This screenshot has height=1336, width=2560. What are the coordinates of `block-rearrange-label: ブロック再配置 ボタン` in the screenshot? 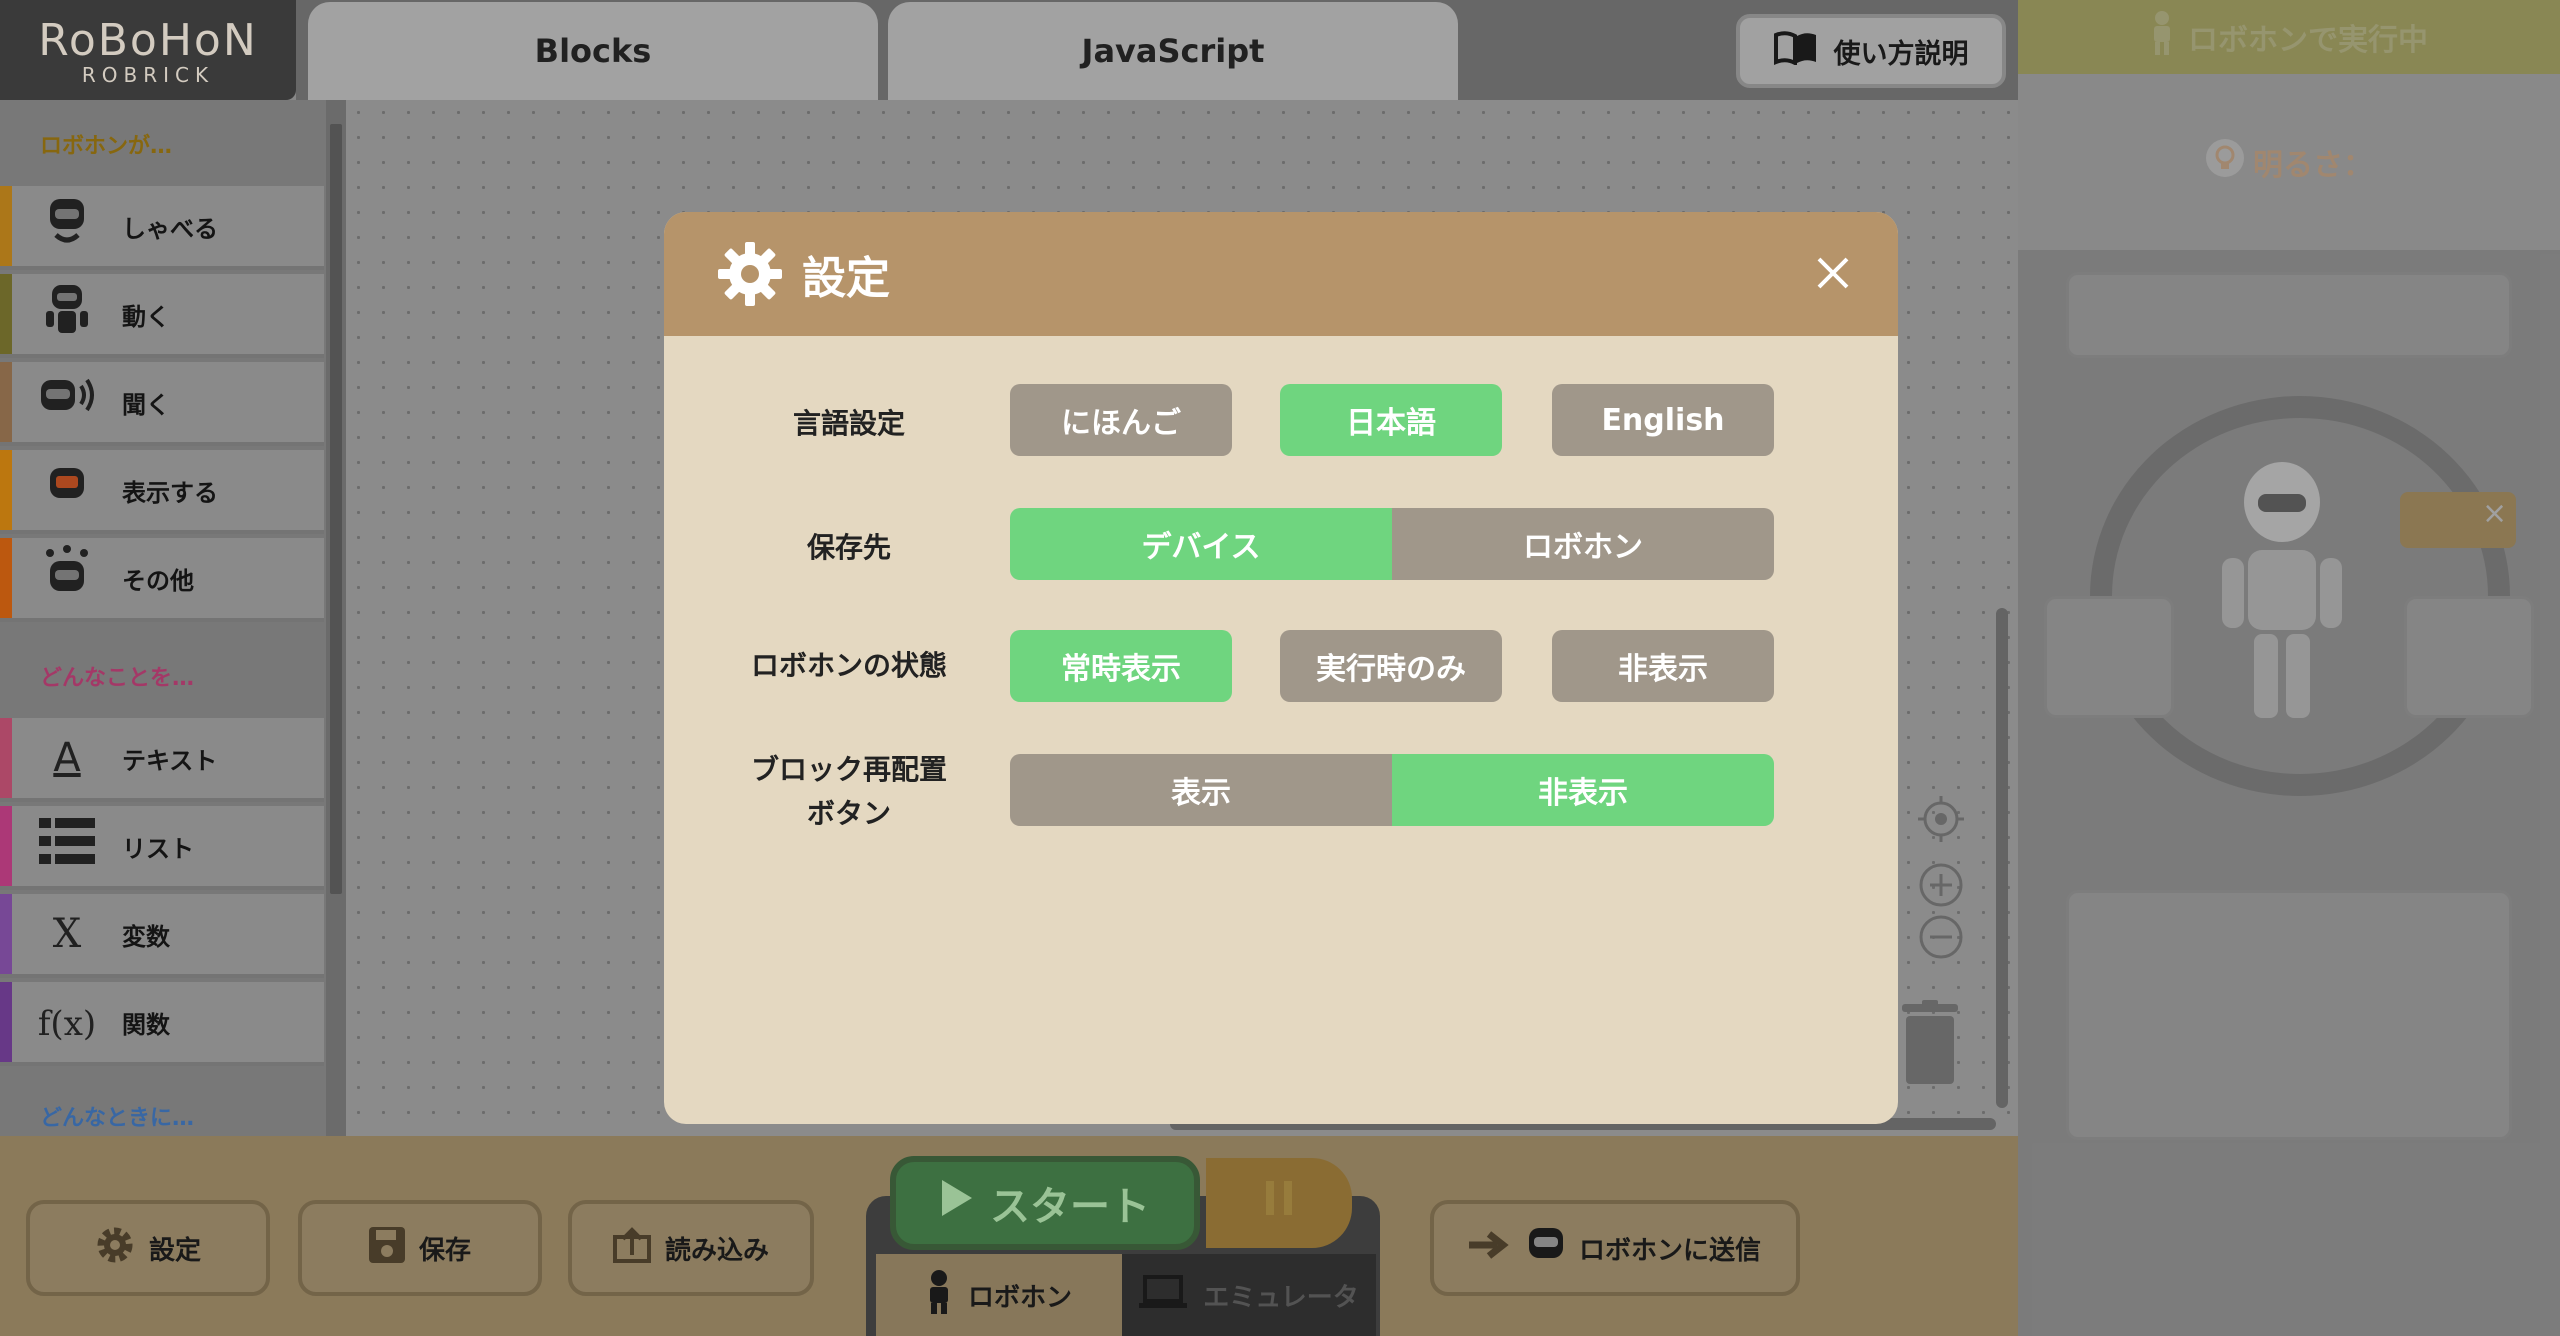 It's located at (849, 792).